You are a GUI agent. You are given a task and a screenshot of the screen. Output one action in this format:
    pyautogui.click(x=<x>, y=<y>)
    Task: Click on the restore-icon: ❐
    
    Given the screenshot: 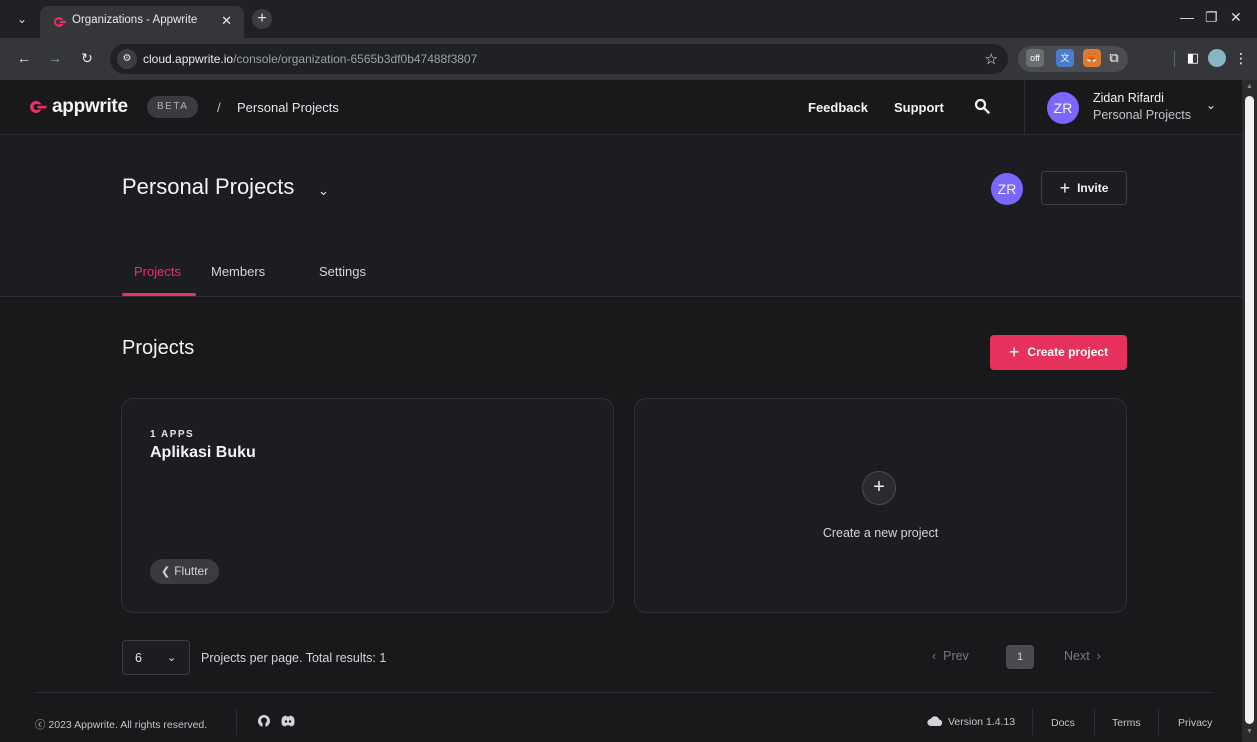 What is the action you would take?
    pyautogui.click(x=1211, y=17)
    